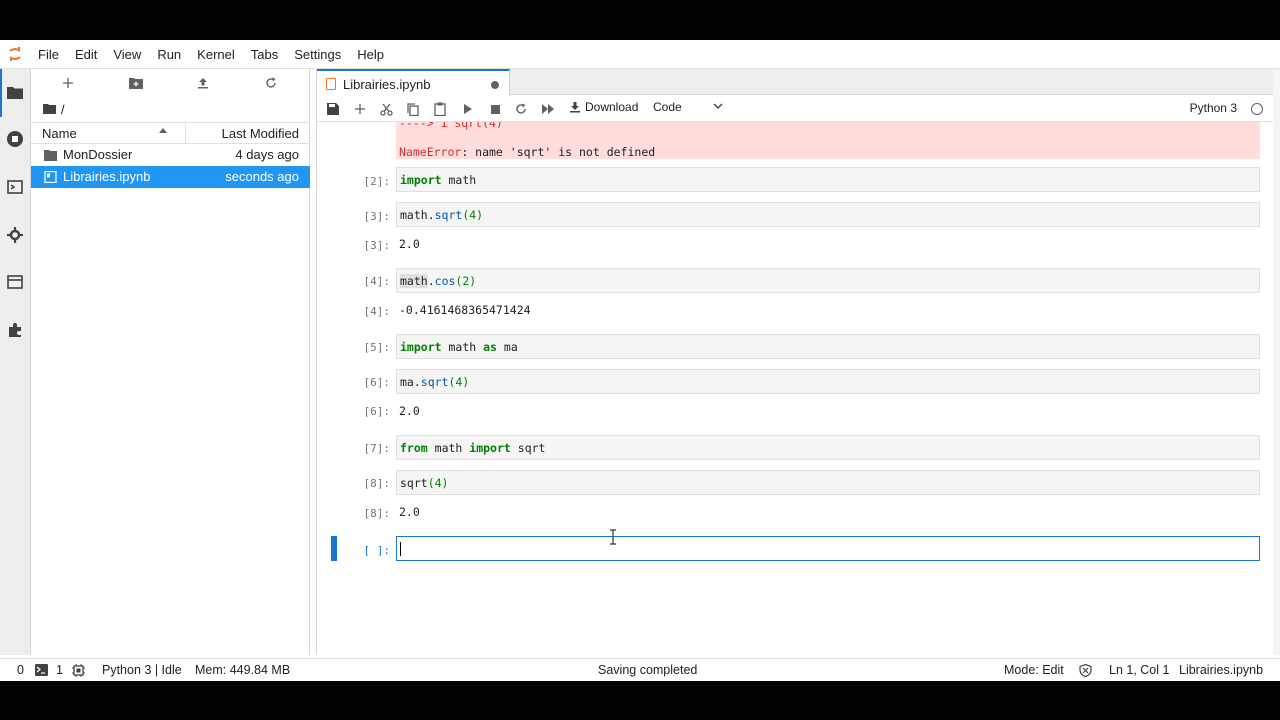 The image size is (1280, 720). Describe the element at coordinates (828, 381) in the screenshot. I see `code-cell: ma.sqrt(4)` at that location.